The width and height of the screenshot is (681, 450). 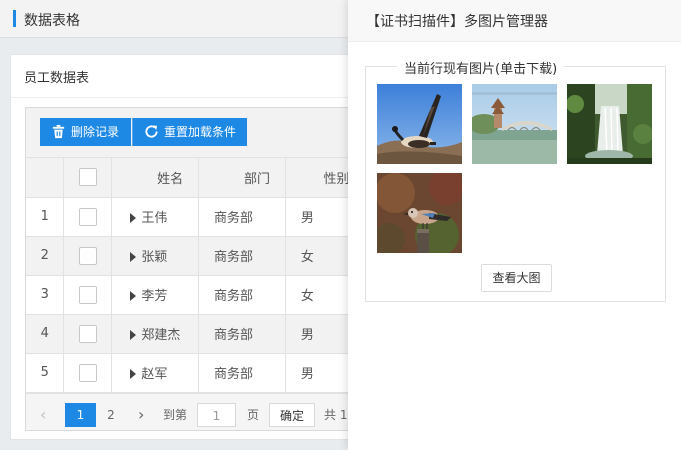 What do you see at coordinates (52, 21) in the screenshot?
I see `page-title: 数据表格` at bounding box center [52, 21].